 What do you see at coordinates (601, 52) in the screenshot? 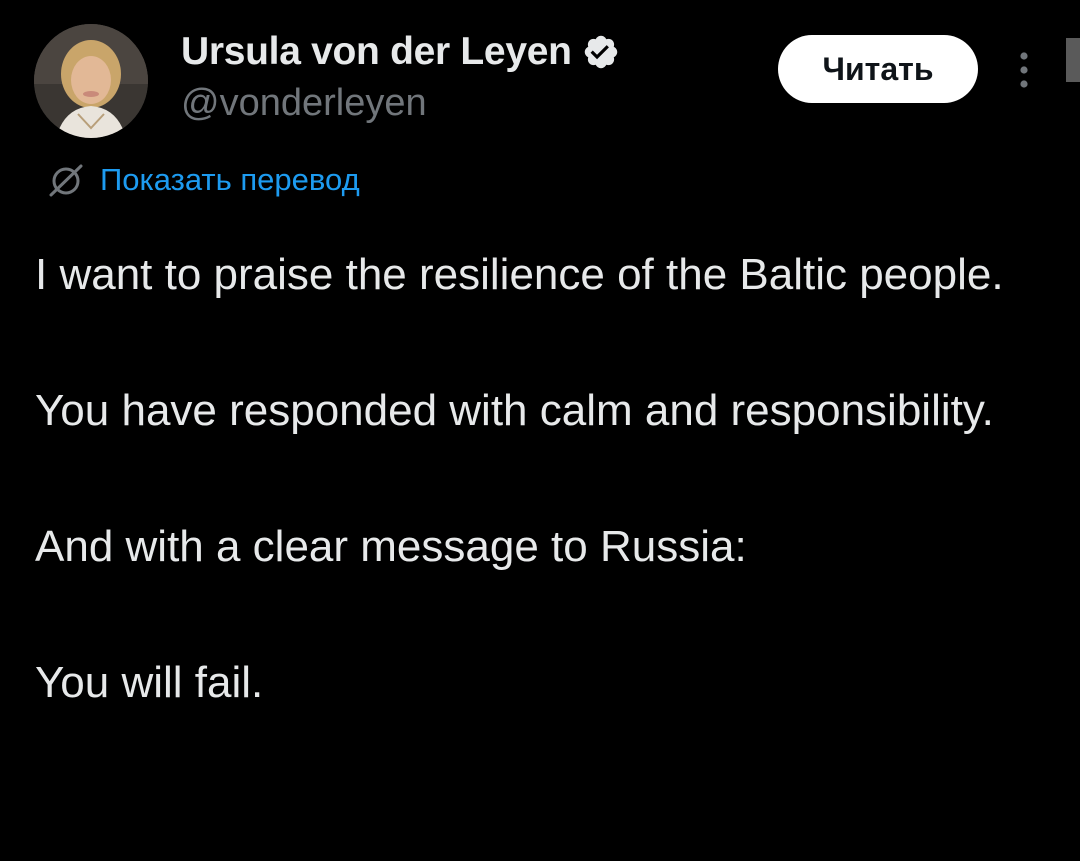
I see `verified-badge-icon` at bounding box center [601, 52].